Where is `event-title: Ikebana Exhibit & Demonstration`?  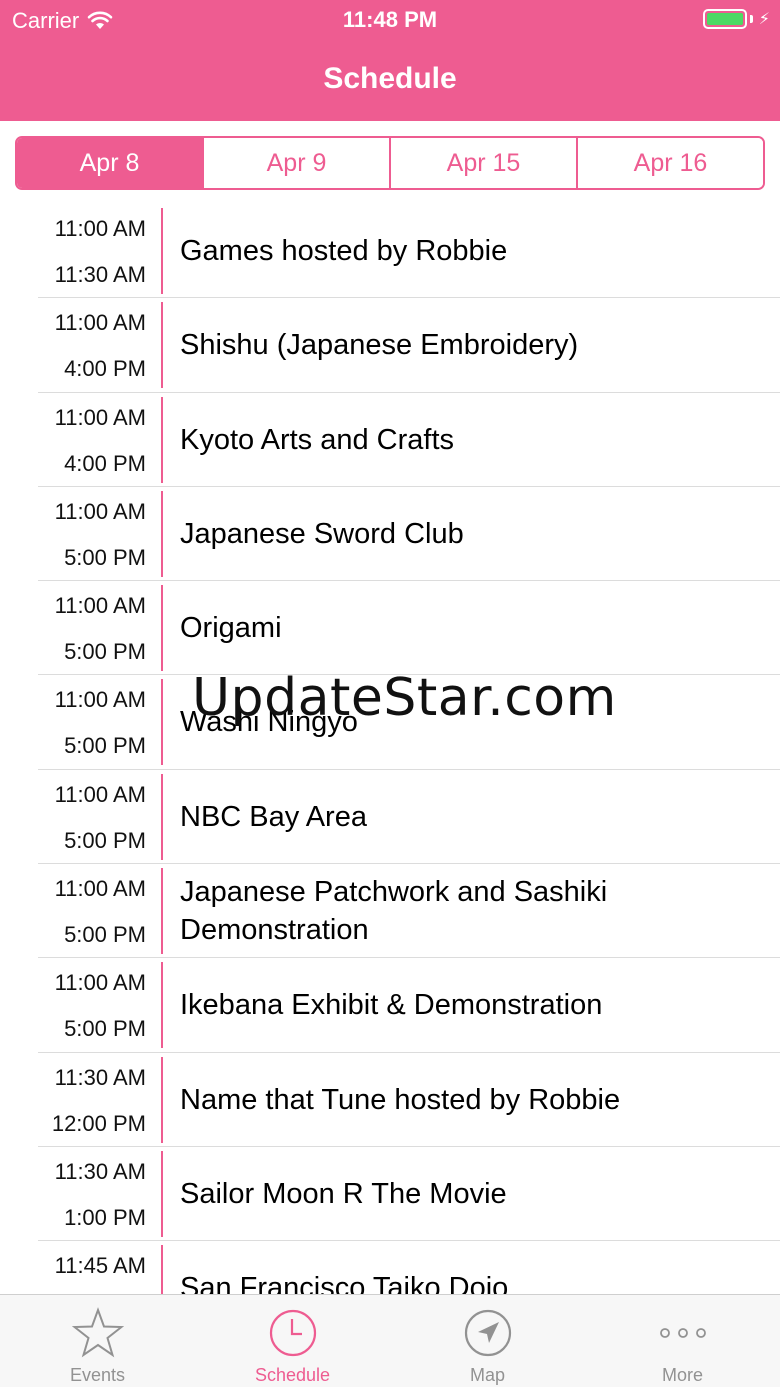 event-title: Ikebana Exhibit & Demonstration is located at coordinates (391, 1005).